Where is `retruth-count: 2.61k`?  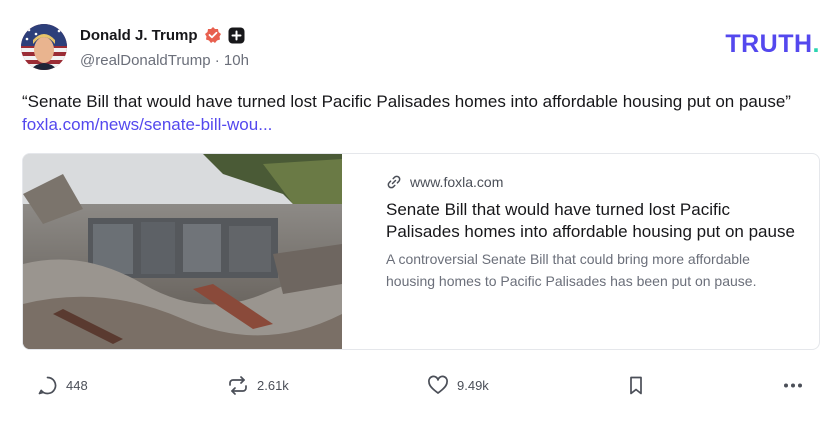
retruth-count: 2.61k is located at coordinates (273, 385).